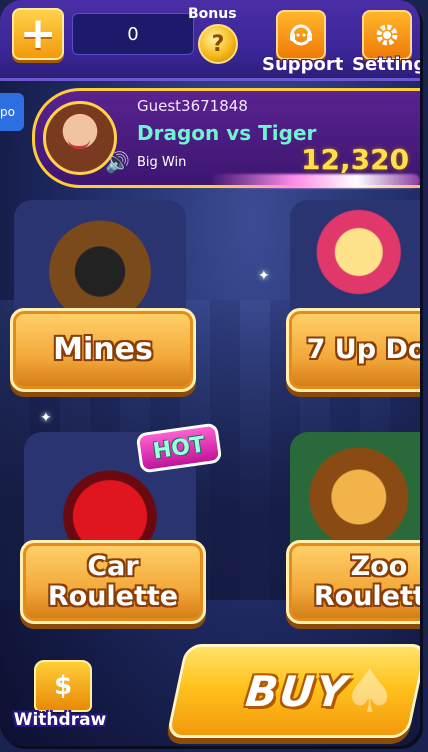  I want to click on game-plate: Mines, so click(103, 350).